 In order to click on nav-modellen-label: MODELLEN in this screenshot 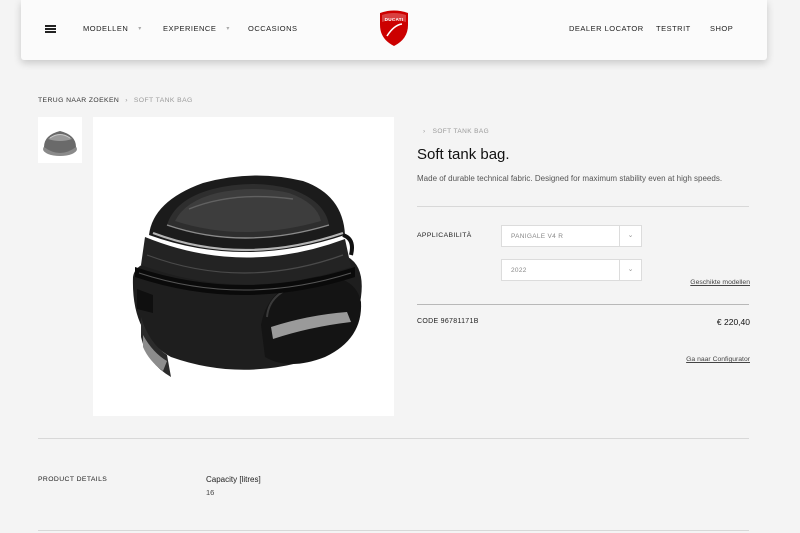, I will do `click(106, 28)`.